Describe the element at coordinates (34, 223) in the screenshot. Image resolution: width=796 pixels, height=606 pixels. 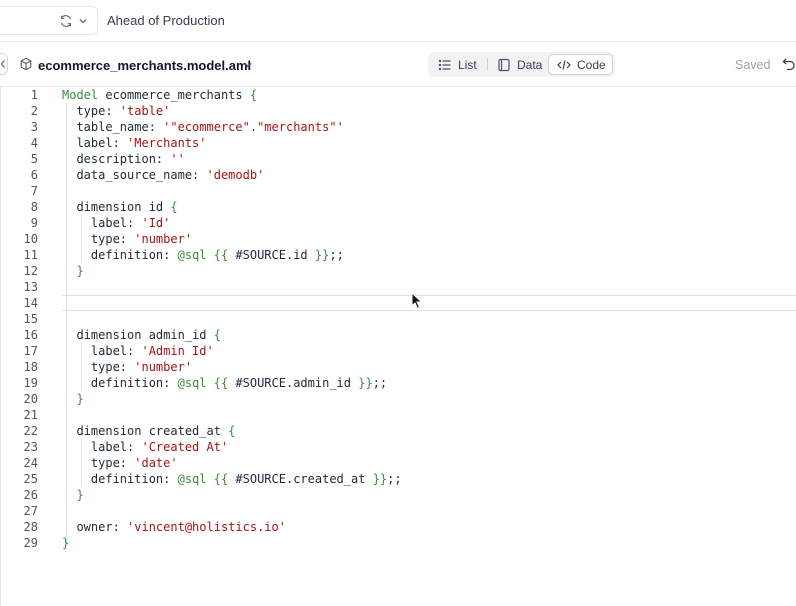
I see `line-number: 9` at that location.